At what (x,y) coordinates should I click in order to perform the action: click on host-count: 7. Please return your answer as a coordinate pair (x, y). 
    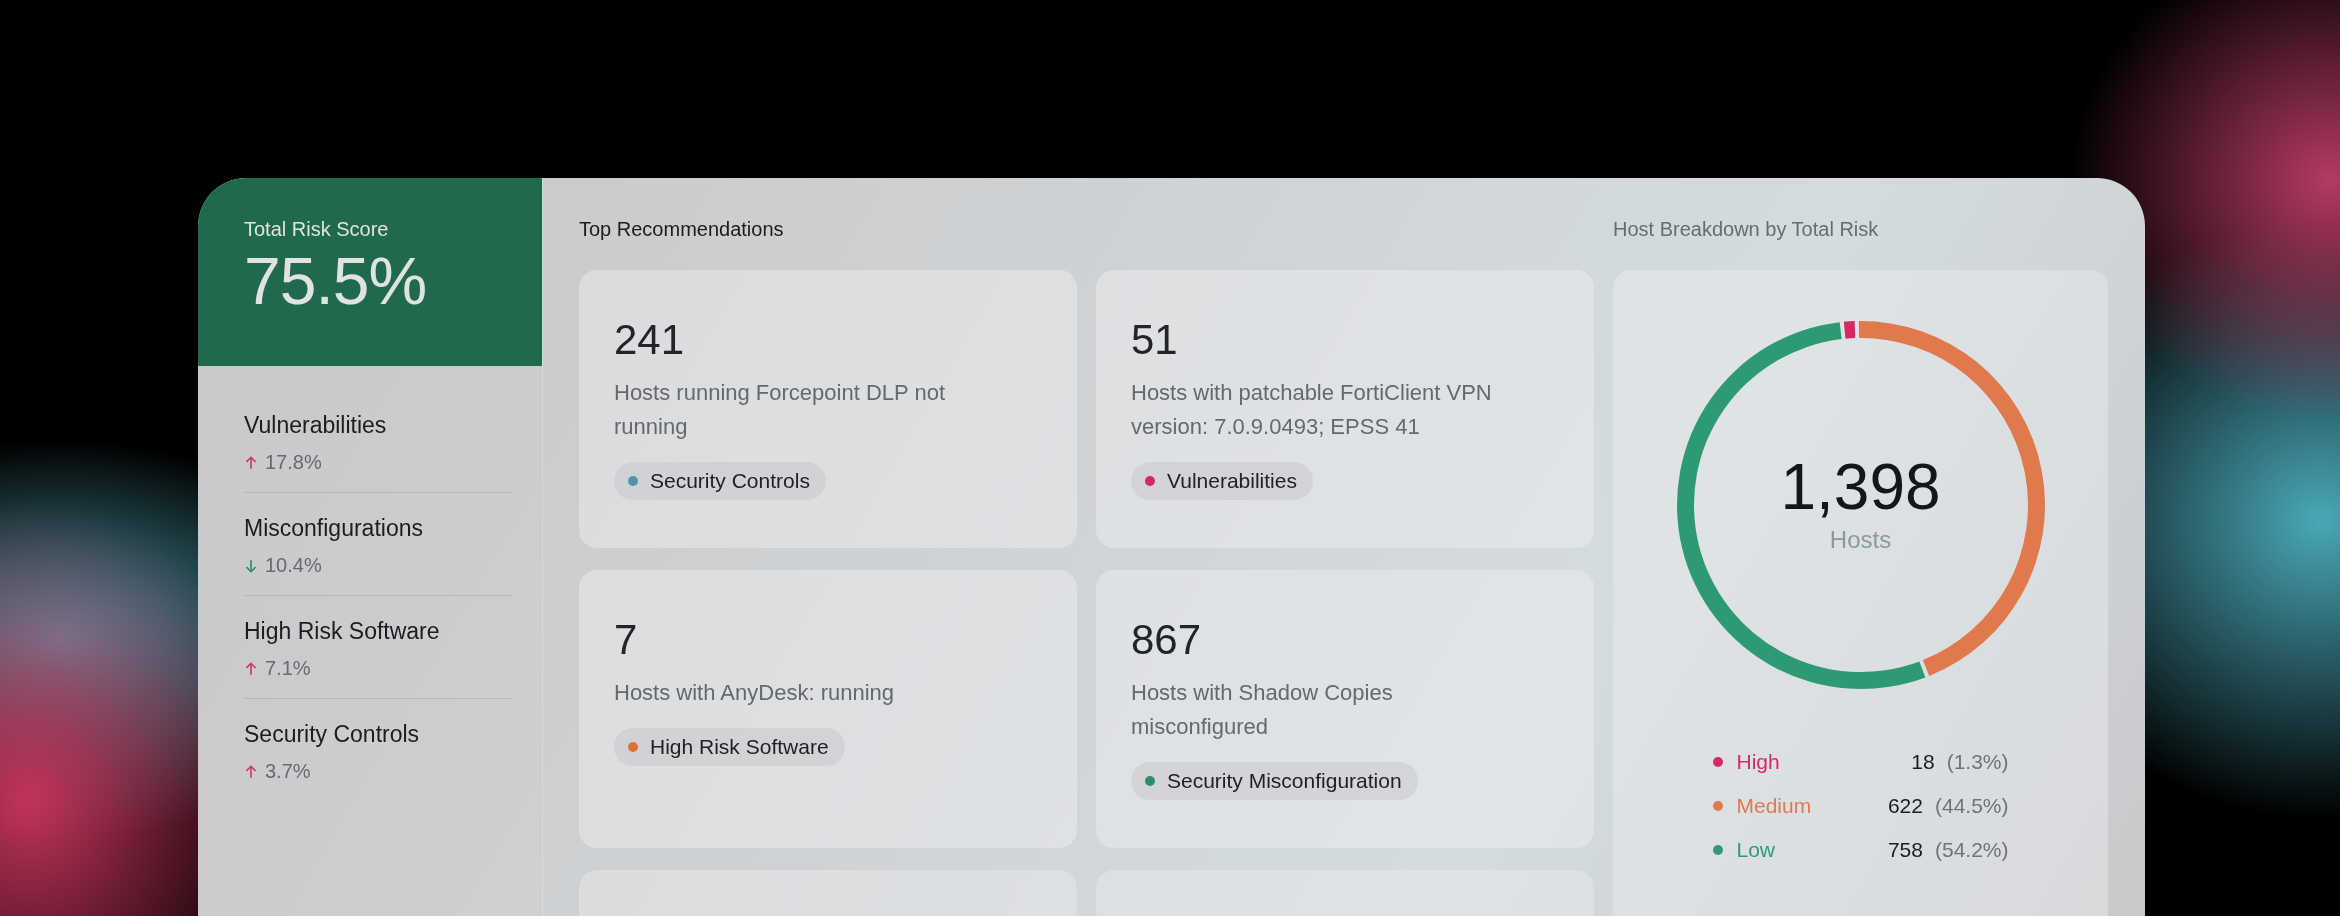
    Looking at the image, I should click on (626, 640).